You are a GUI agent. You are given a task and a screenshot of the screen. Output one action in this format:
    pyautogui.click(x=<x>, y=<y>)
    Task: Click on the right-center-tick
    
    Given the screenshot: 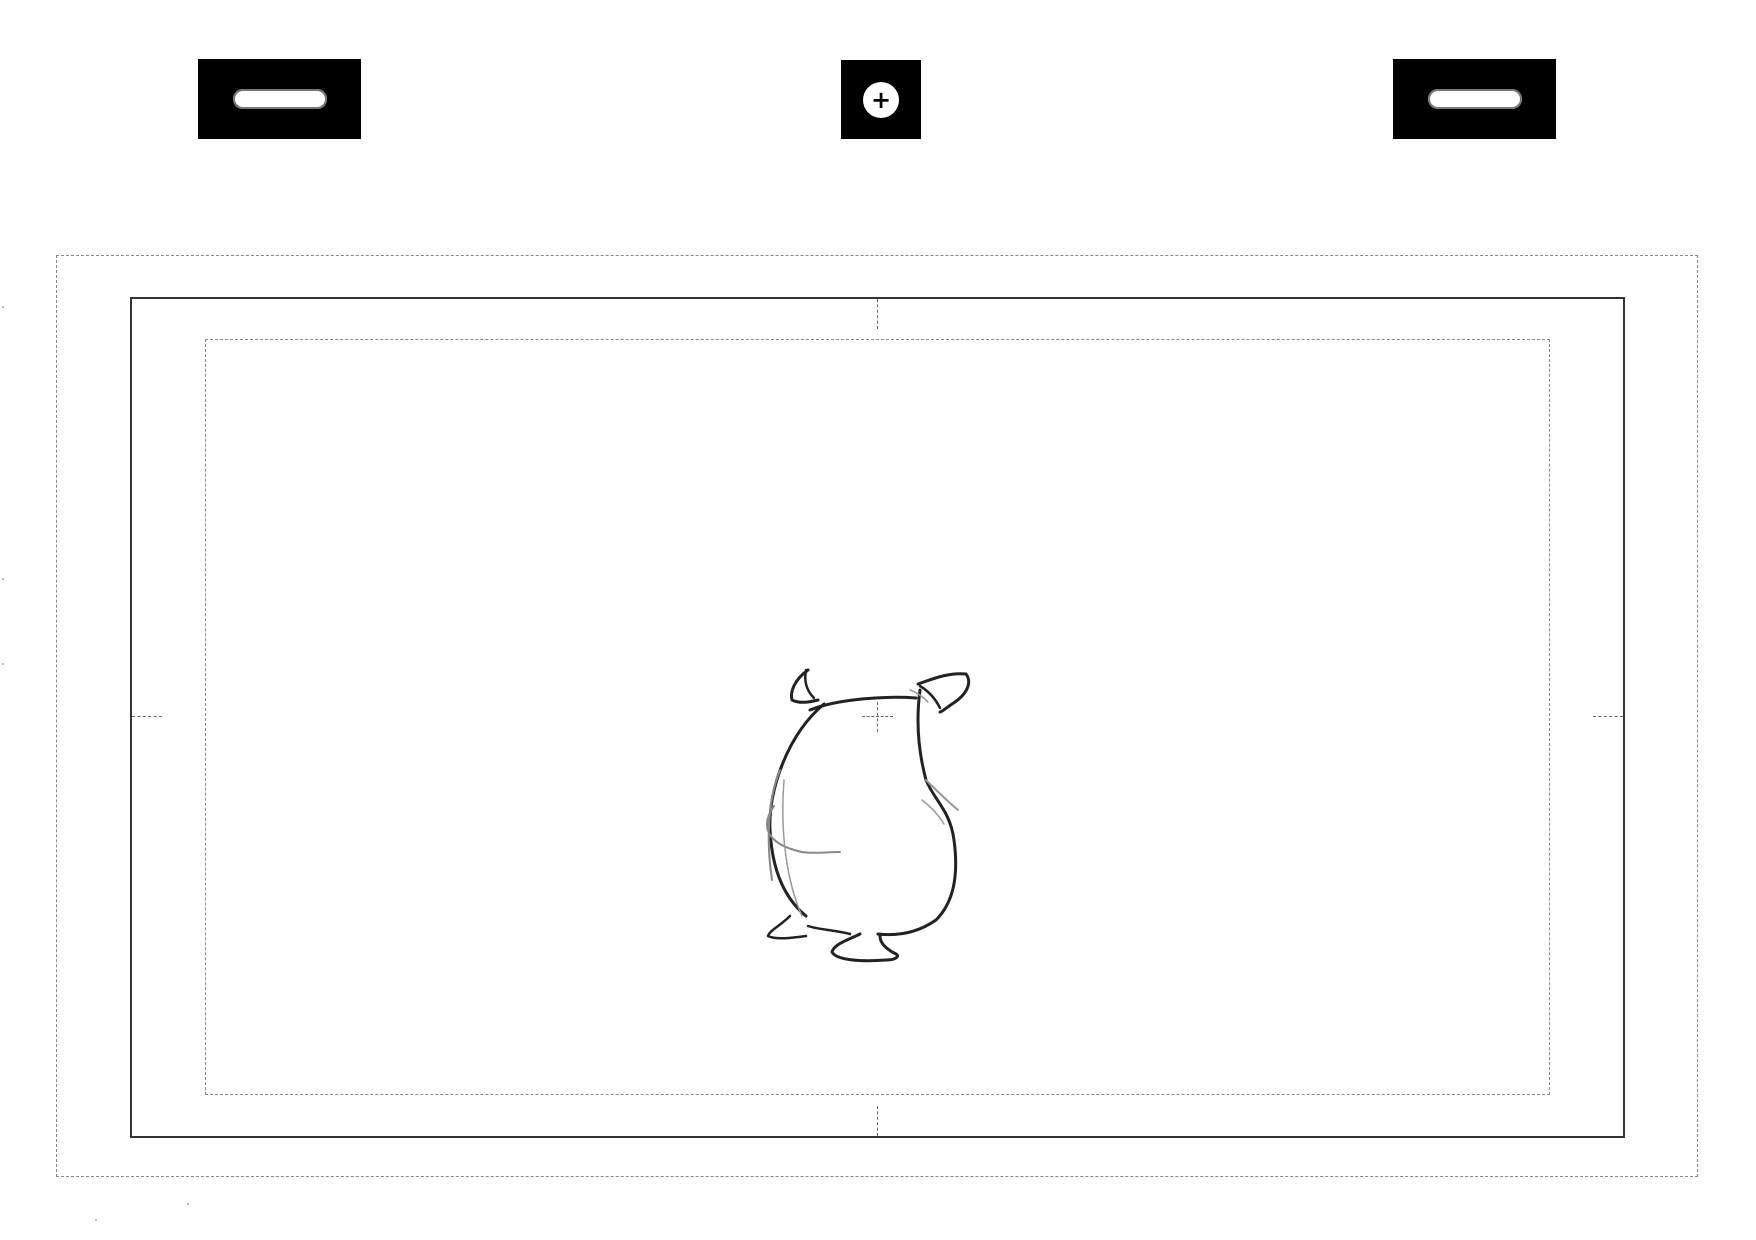 What is the action you would take?
    pyautogui.click(x=1608, y=716)
    